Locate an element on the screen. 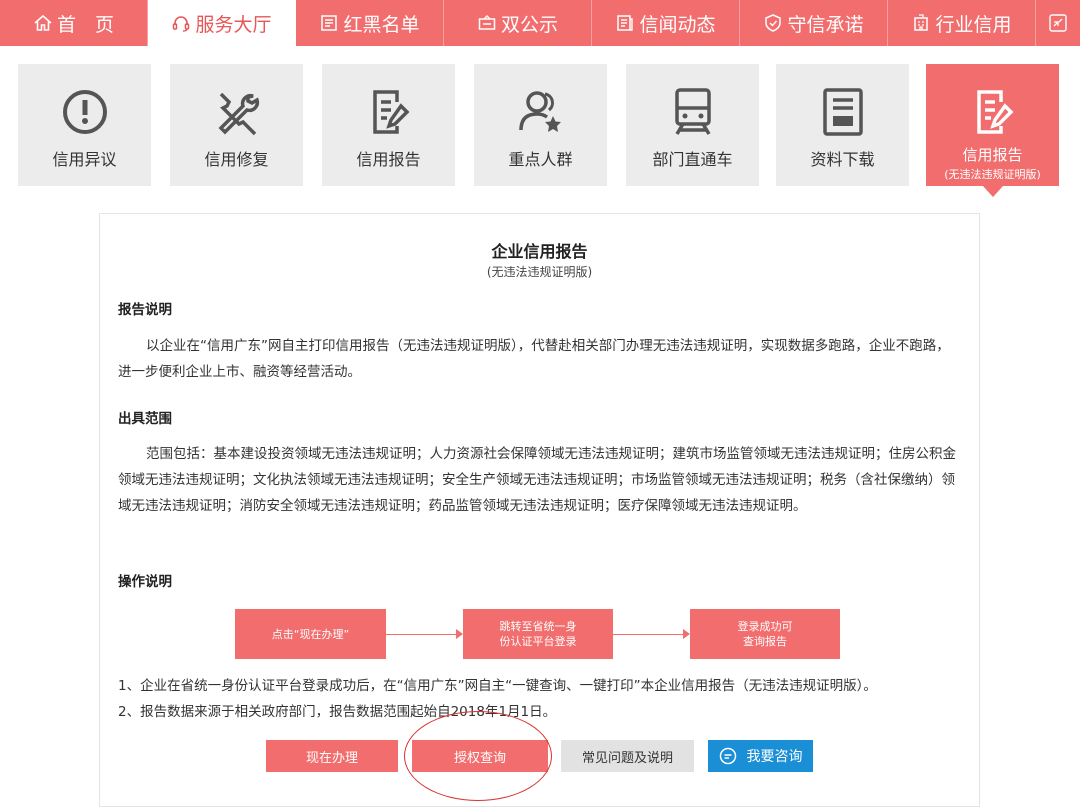 This screenshot has height=809, width=1080. flow-step-2-line2: 份认证平台登录 is located at coordinates (538, 641).